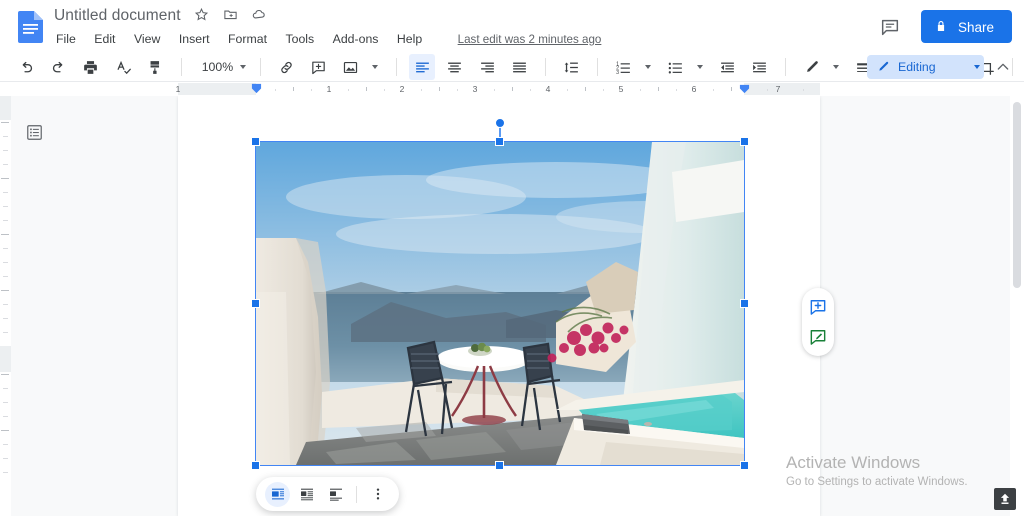  What do you see at coordinates (5, 306) in the screenshot?
I see `vertical-ruler` at bounding box center [5, 306].